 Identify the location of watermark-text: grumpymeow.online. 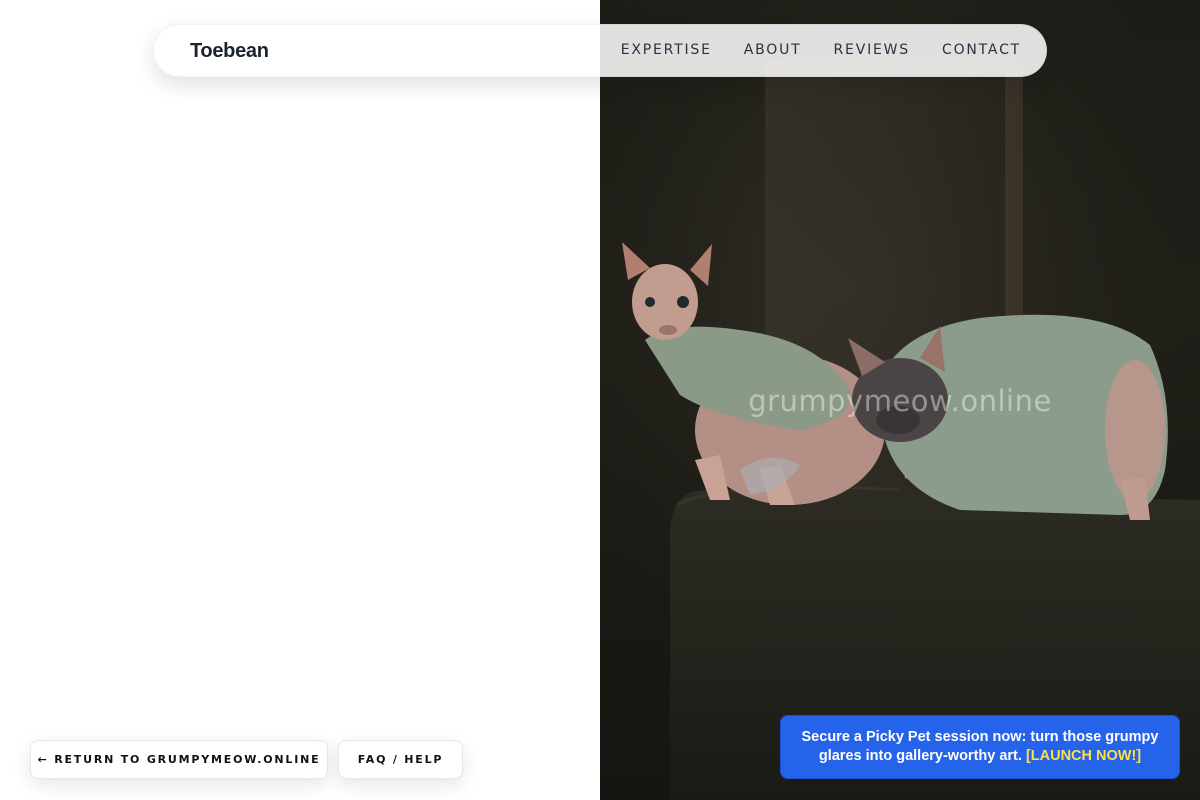
(900, 401).